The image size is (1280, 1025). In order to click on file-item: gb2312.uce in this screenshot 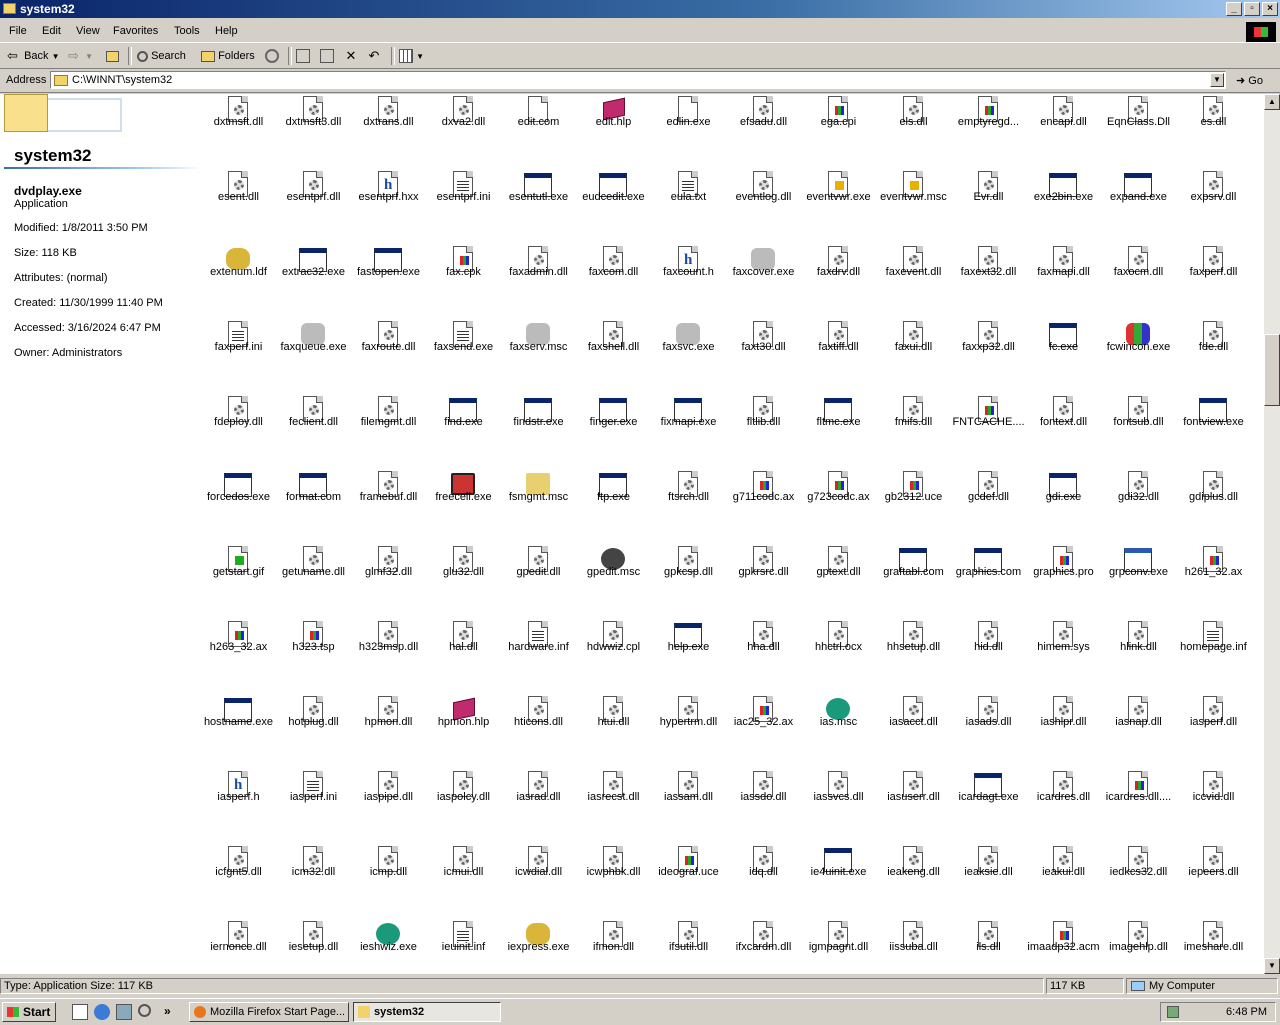, I will do `click(913, 500)`.